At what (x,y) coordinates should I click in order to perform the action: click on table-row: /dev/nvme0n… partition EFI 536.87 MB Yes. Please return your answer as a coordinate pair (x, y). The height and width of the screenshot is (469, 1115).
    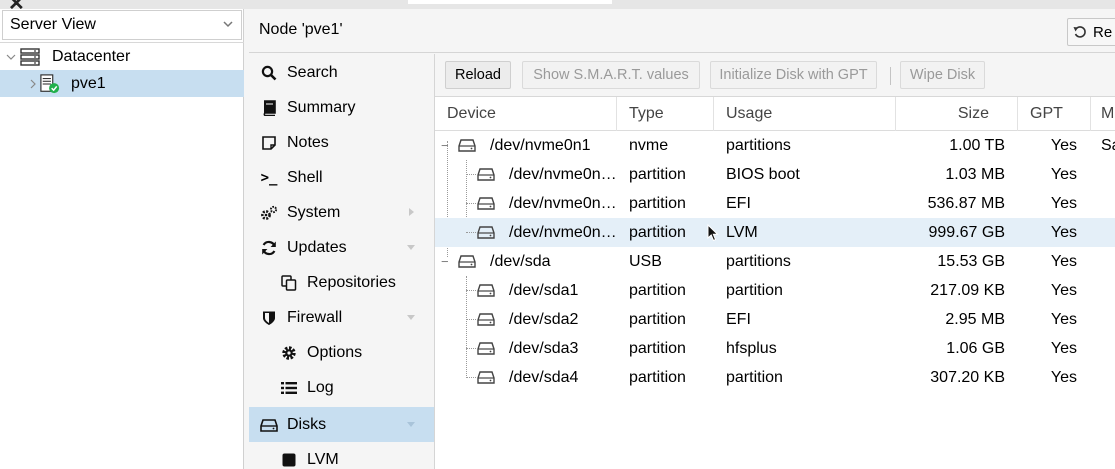
    Looking at the image, I should click on (775, 203).